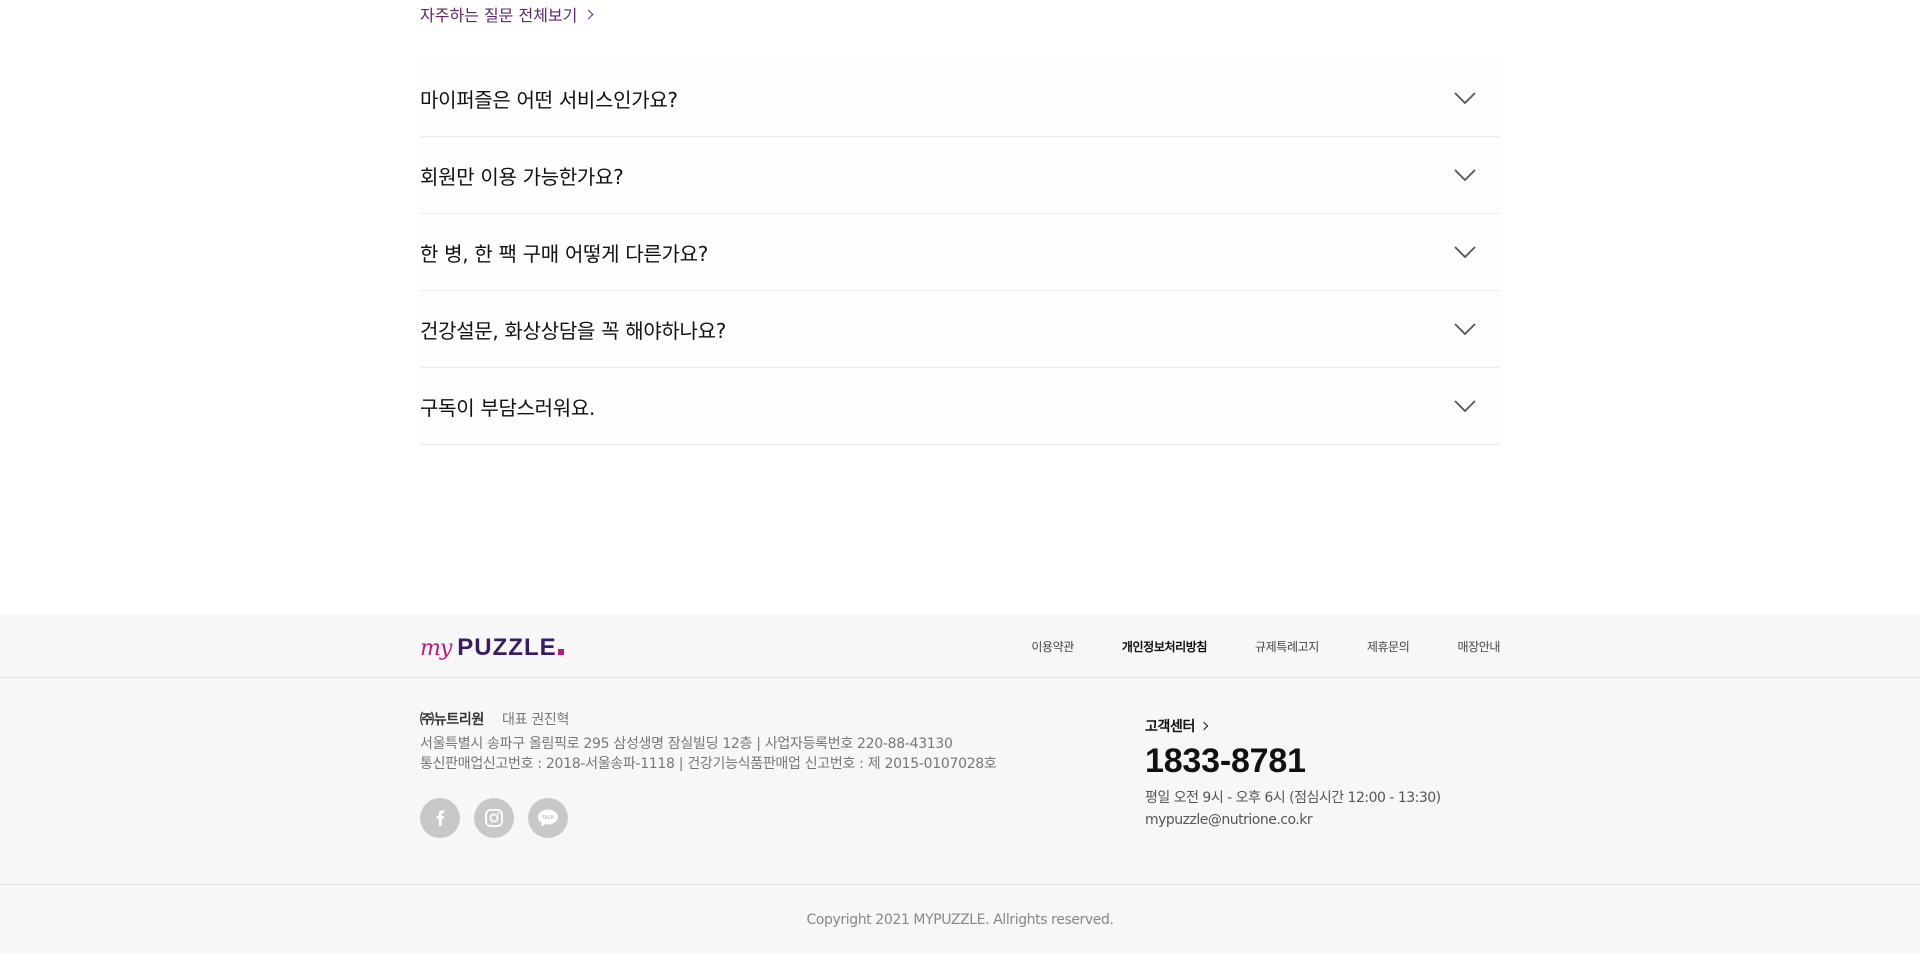  Describe the element at coordinates (507, 647) in the screenshot. I see `logo-puzzle-word: PUZZLE` at that location.